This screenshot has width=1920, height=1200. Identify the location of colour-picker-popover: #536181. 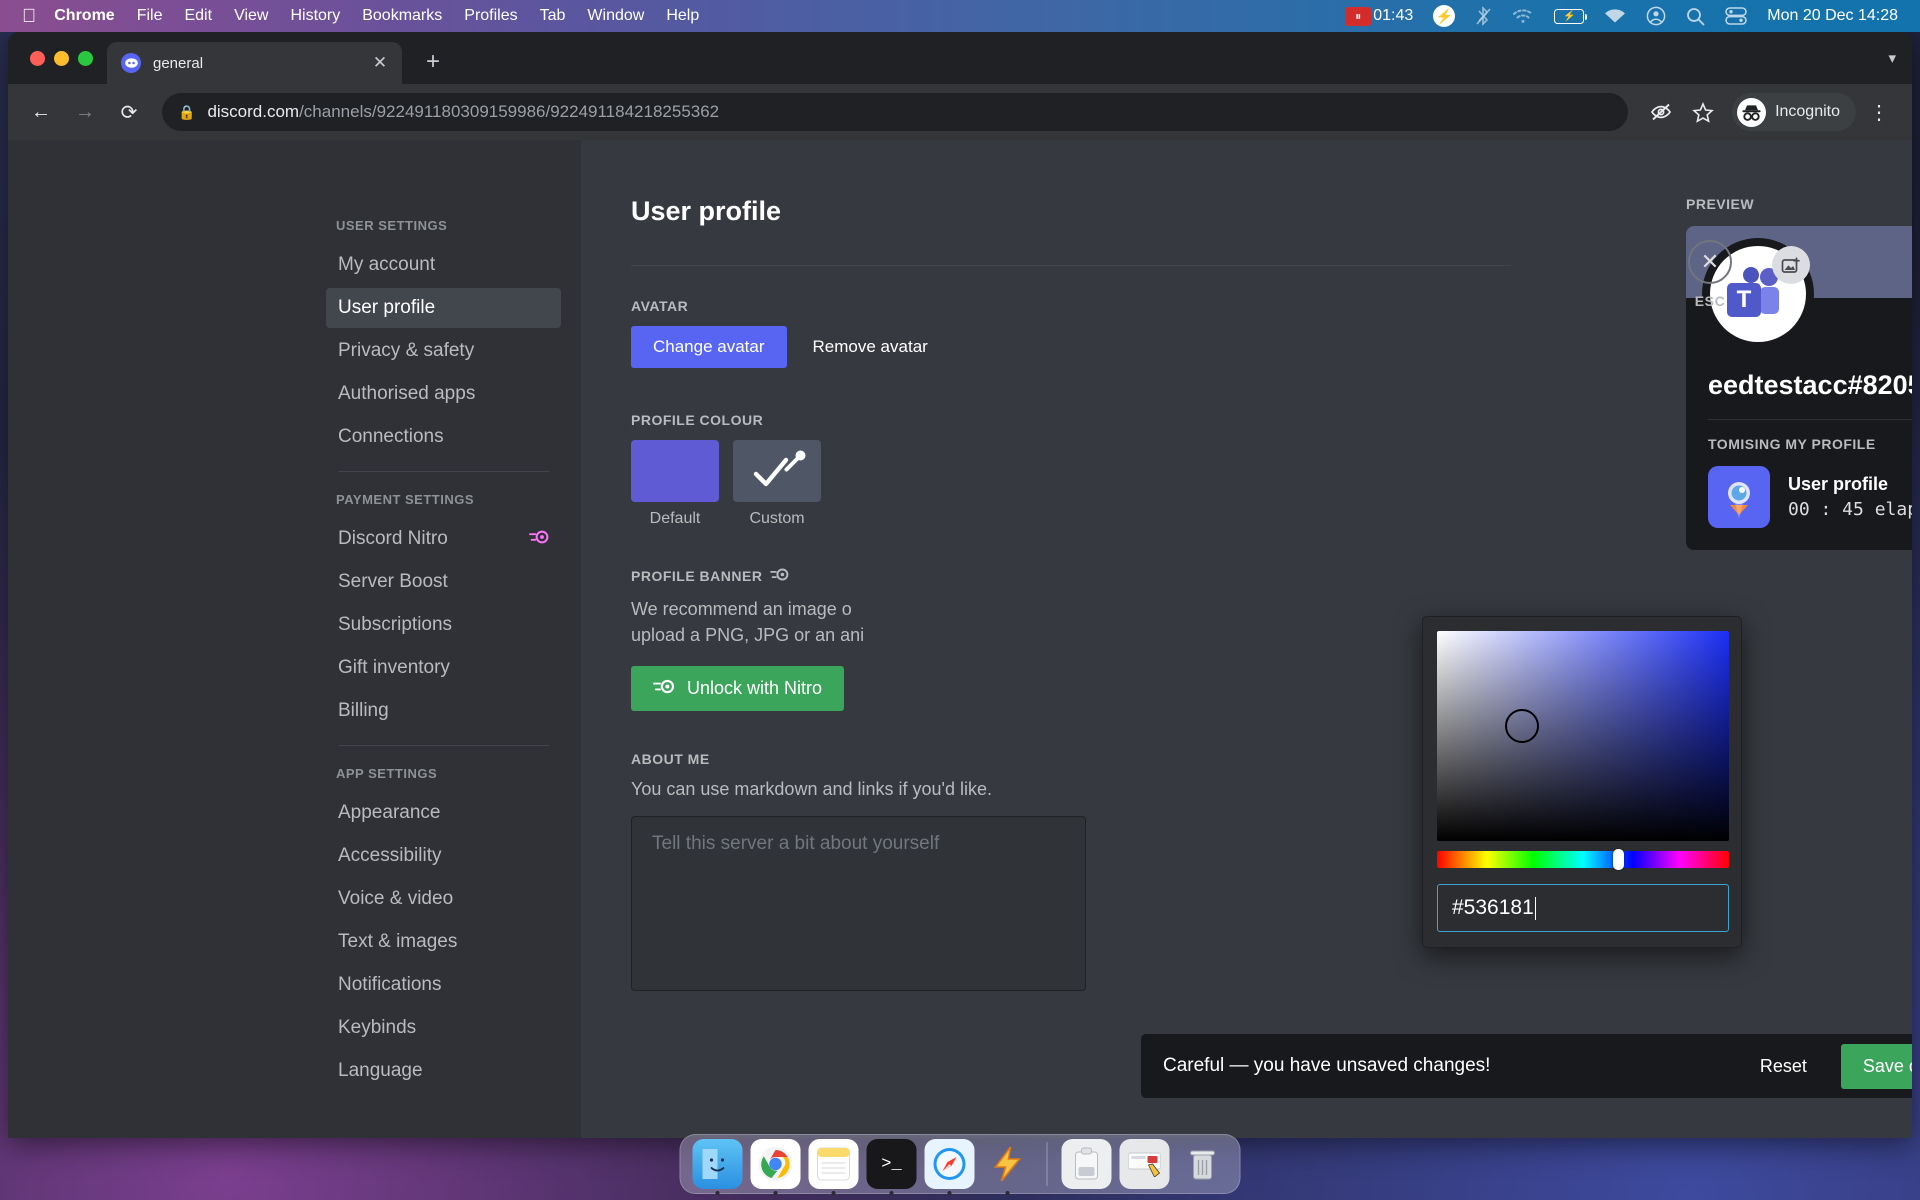
(1582, 782).